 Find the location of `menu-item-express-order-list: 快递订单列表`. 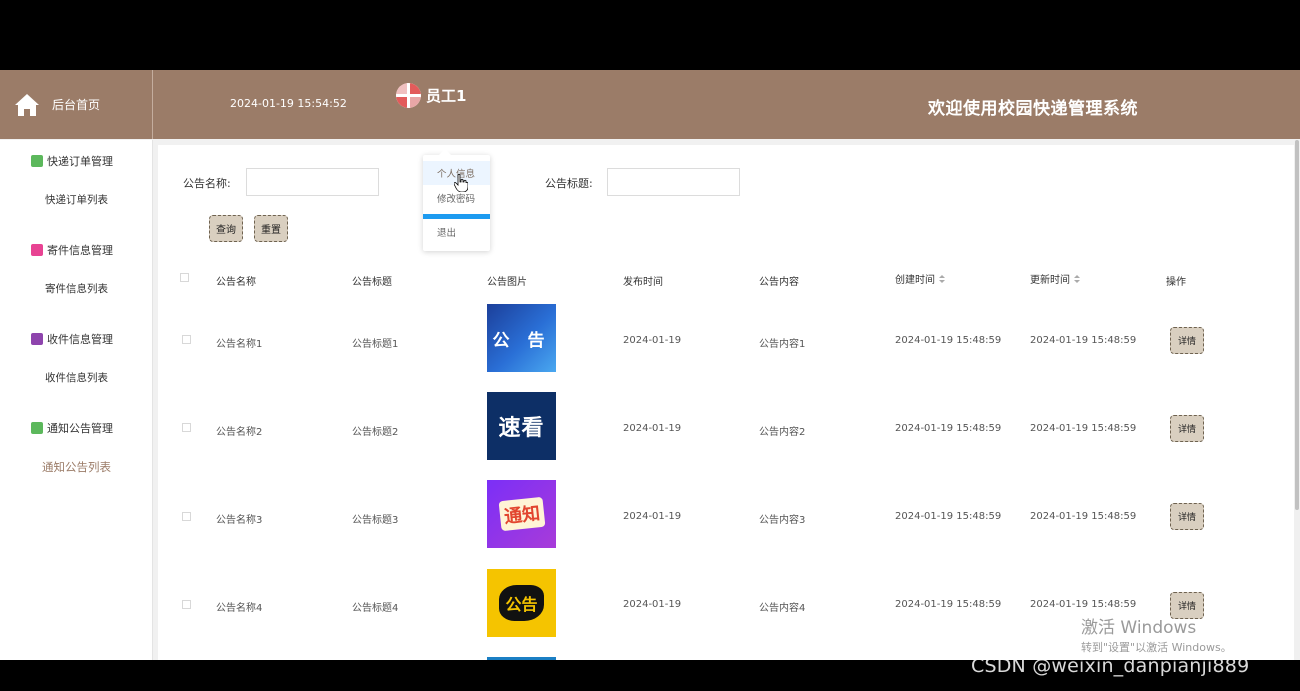

menu-item-express-order-list: 快递订单列表 is located at coordinates (76, 199).